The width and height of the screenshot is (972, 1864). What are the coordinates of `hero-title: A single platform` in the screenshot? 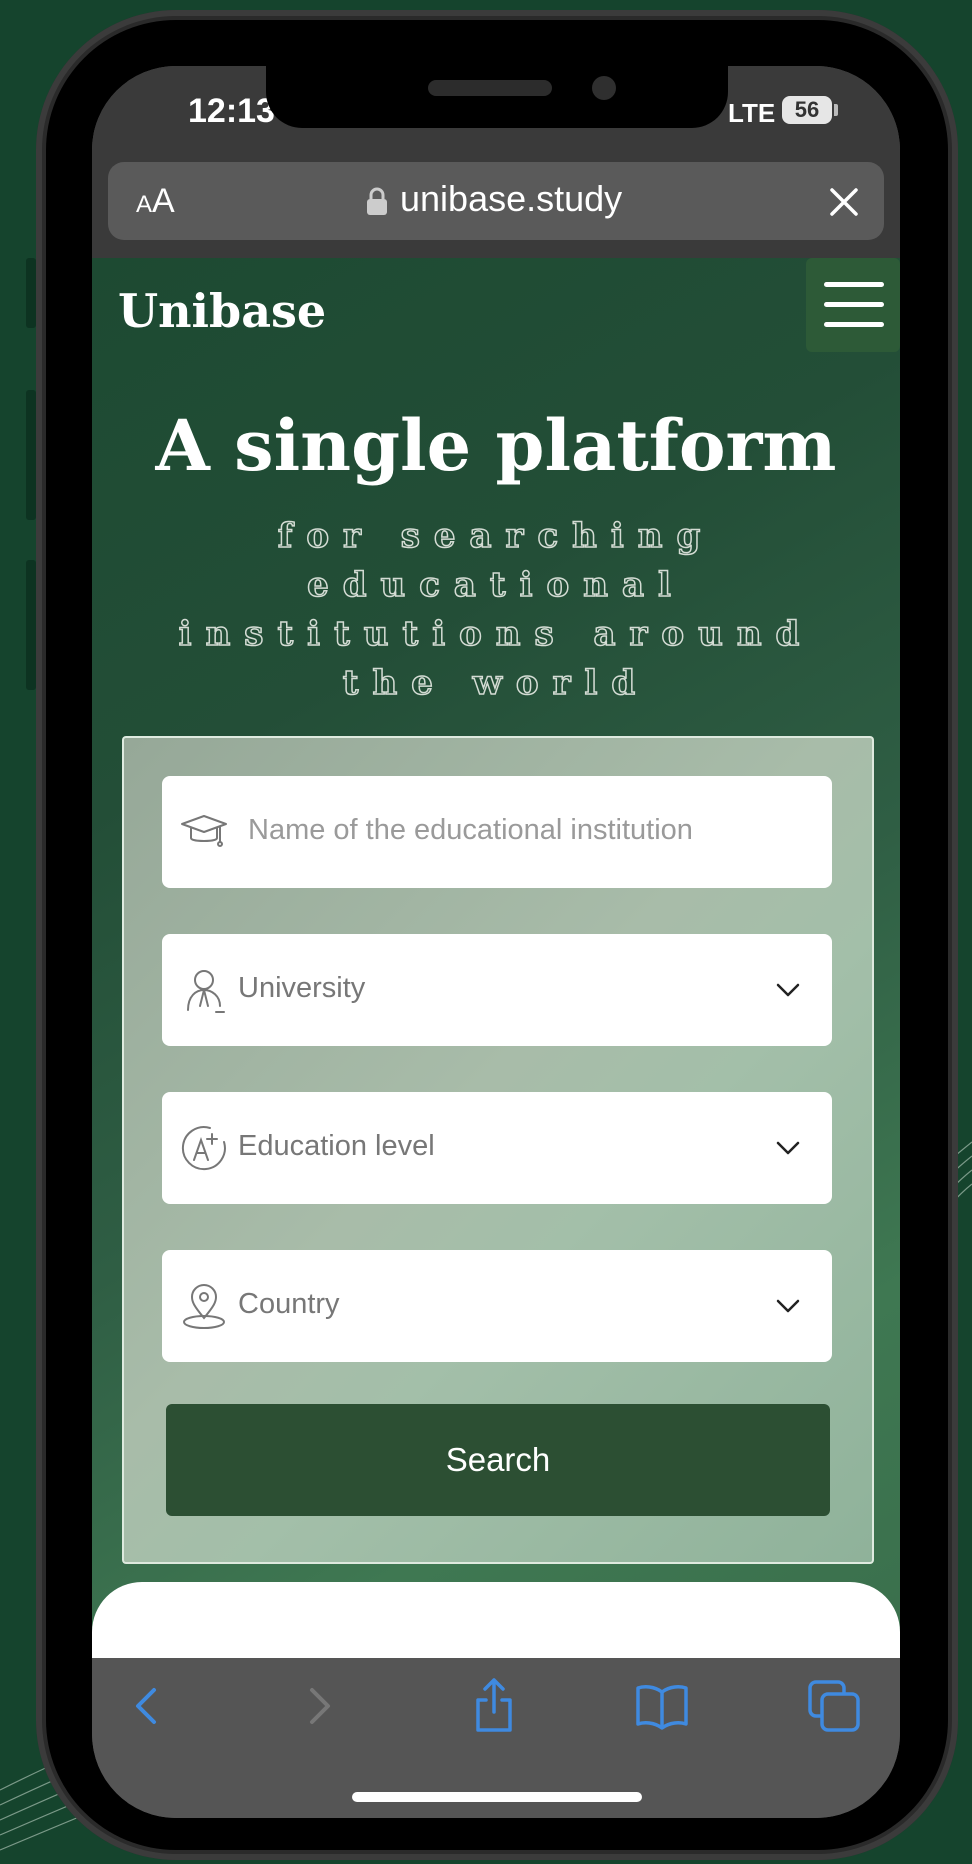 It's located at (496, 445).